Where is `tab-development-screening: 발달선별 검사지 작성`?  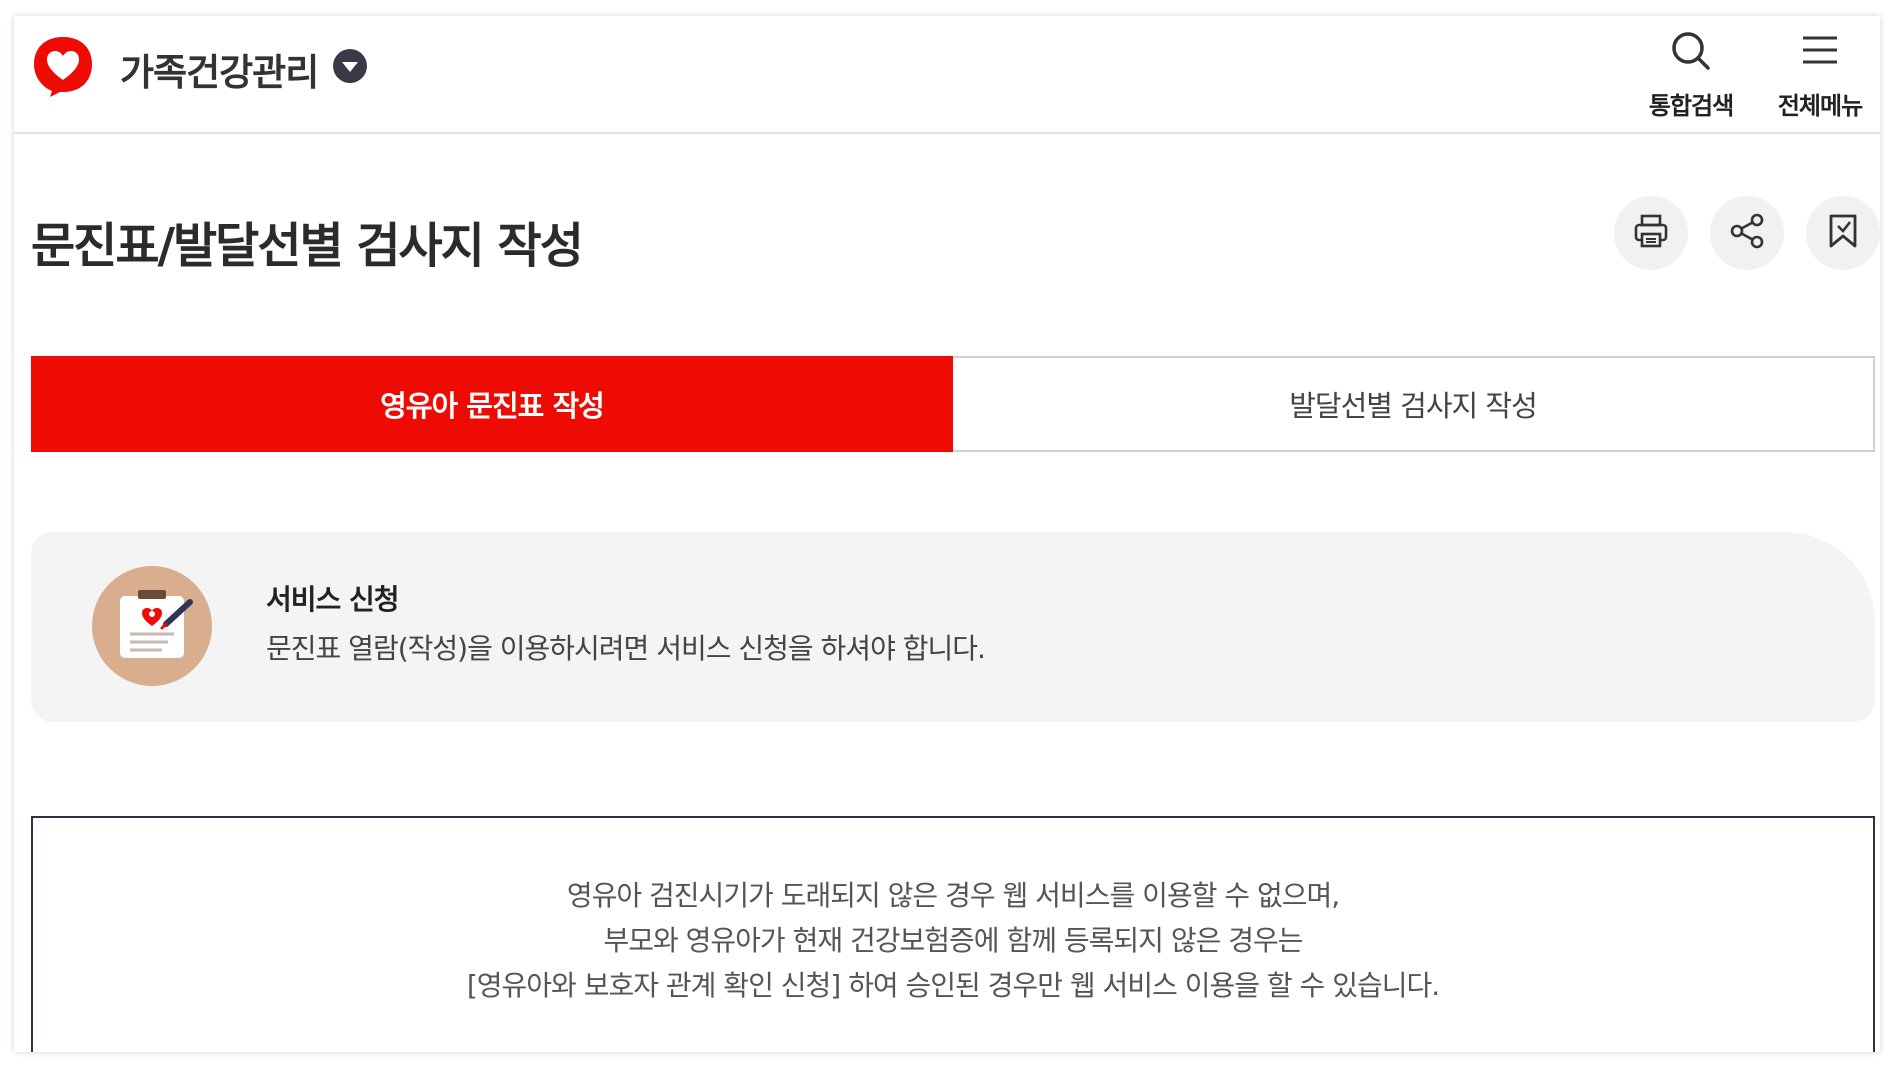
tab-development-screening: 발달선별 검사지 작성 is located at coordinates (1414, 404).